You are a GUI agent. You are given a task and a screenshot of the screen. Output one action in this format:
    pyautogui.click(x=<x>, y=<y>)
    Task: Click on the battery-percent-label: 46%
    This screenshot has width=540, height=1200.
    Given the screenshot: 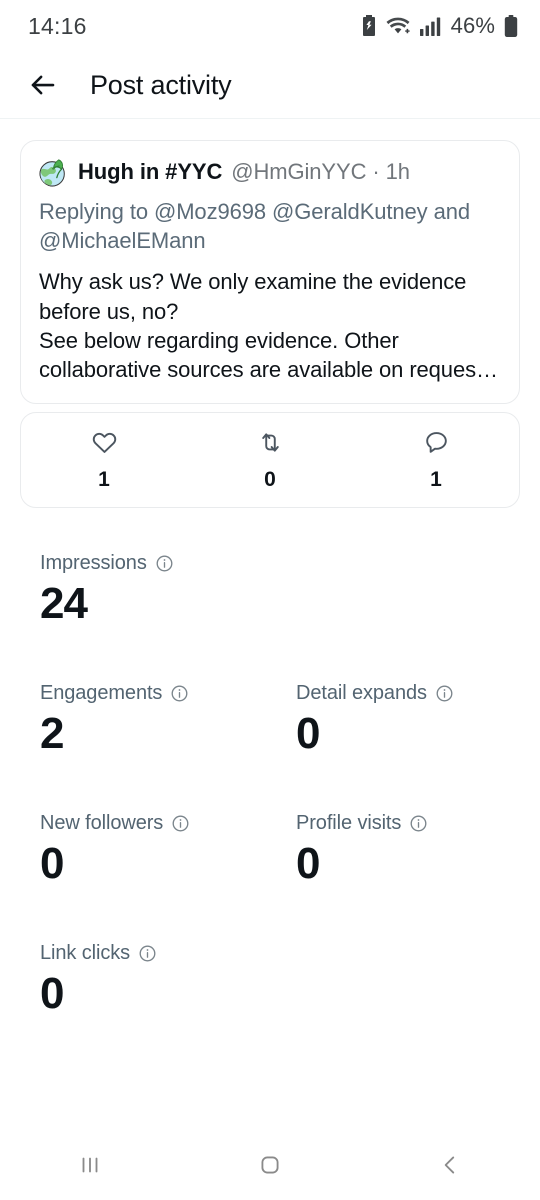 What is the action you would take?
    pyautogui.click(x=472, y=25)
    